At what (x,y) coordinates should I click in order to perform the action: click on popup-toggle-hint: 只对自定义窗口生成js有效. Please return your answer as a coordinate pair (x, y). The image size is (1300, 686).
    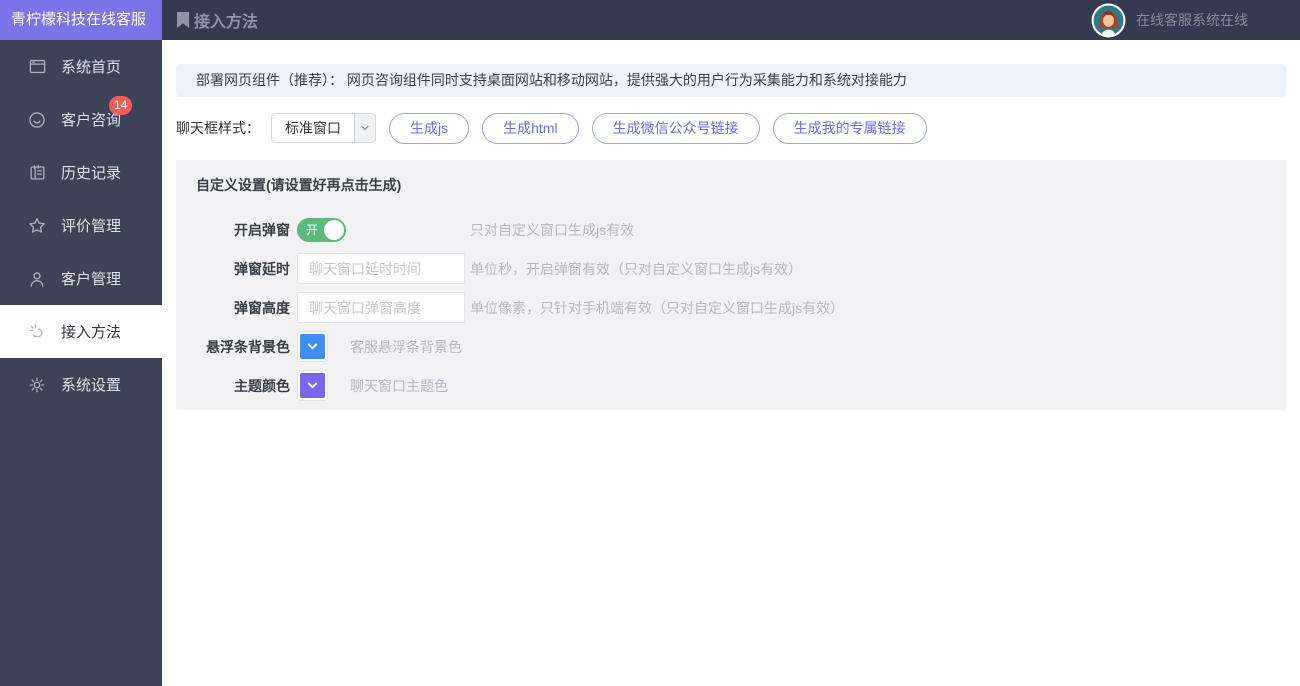
    Looking at the image, I should click on (552, 229).